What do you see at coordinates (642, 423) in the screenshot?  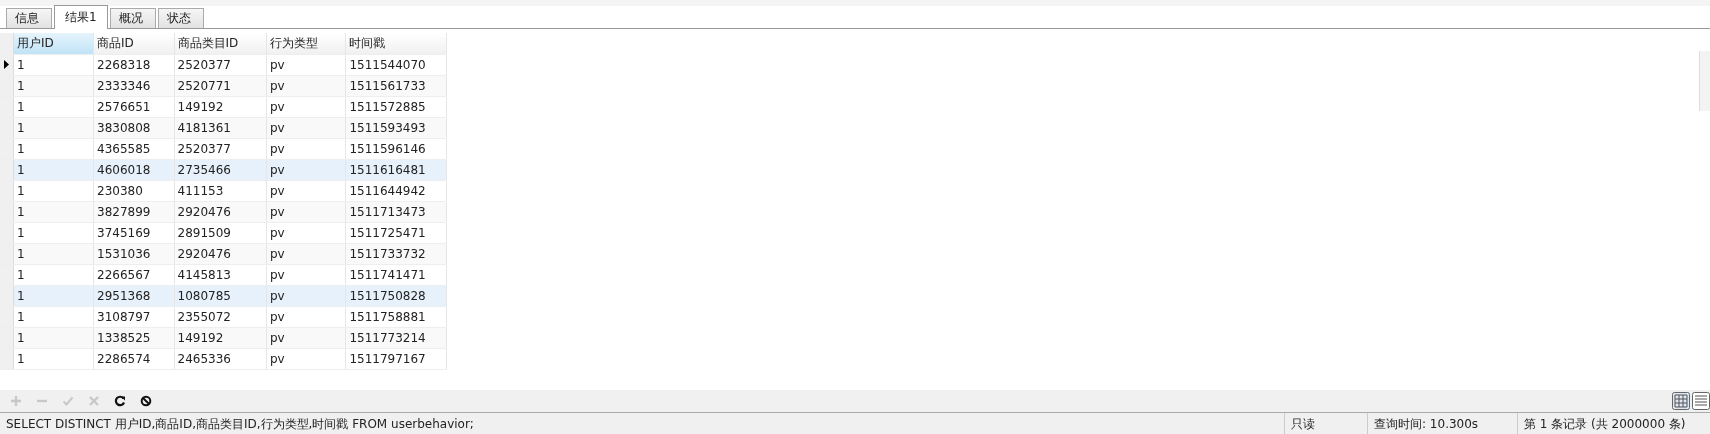 I see `sql-query: SELECT DISTINCT 用户ID,商品ID,商品类目ID,行为类型,时间戳 FROM userbehavior;` at bounding box center [642, 423].